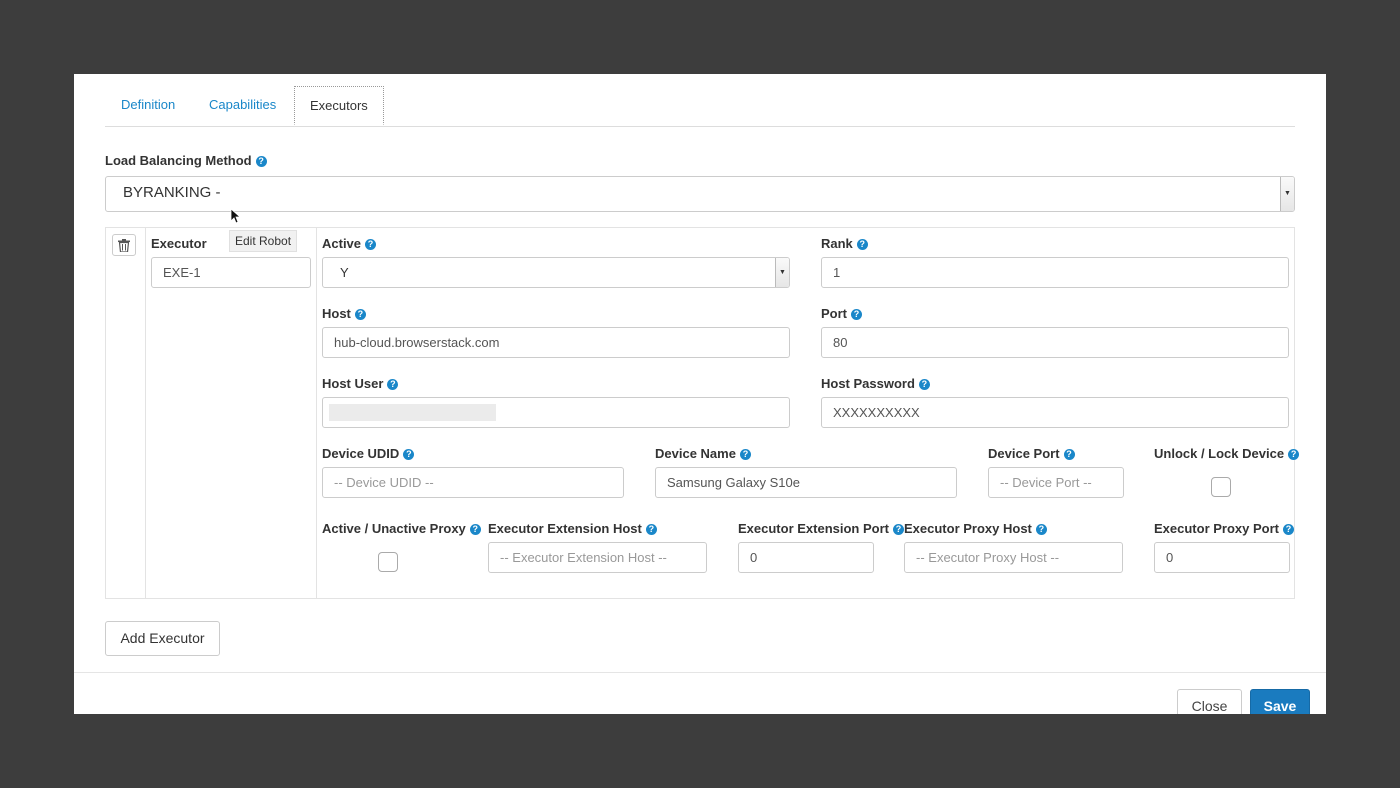  I want to click on rank-label: Rank?, so click(844, 243).